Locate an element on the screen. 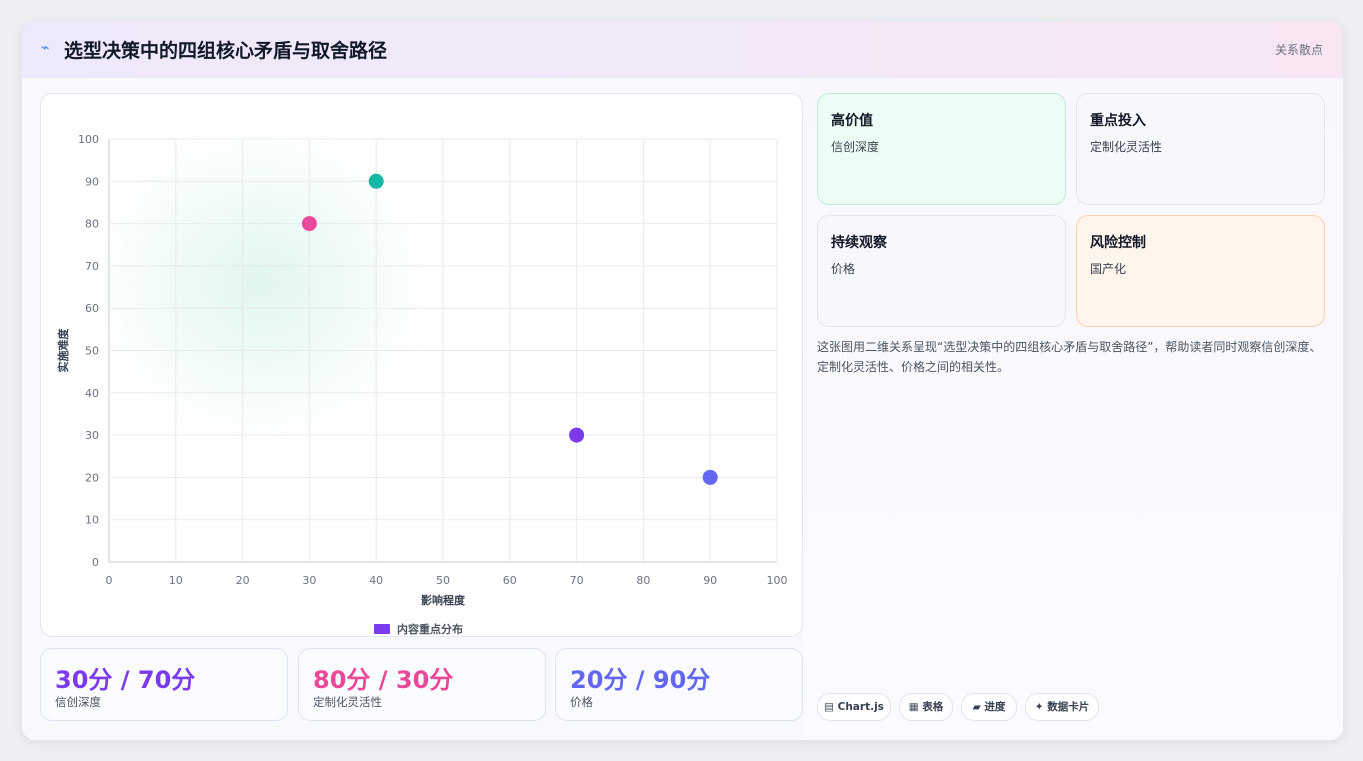 This screenshot has width=1363, height=761. x-tick-label: 40 is located at coordinates (376, 580).